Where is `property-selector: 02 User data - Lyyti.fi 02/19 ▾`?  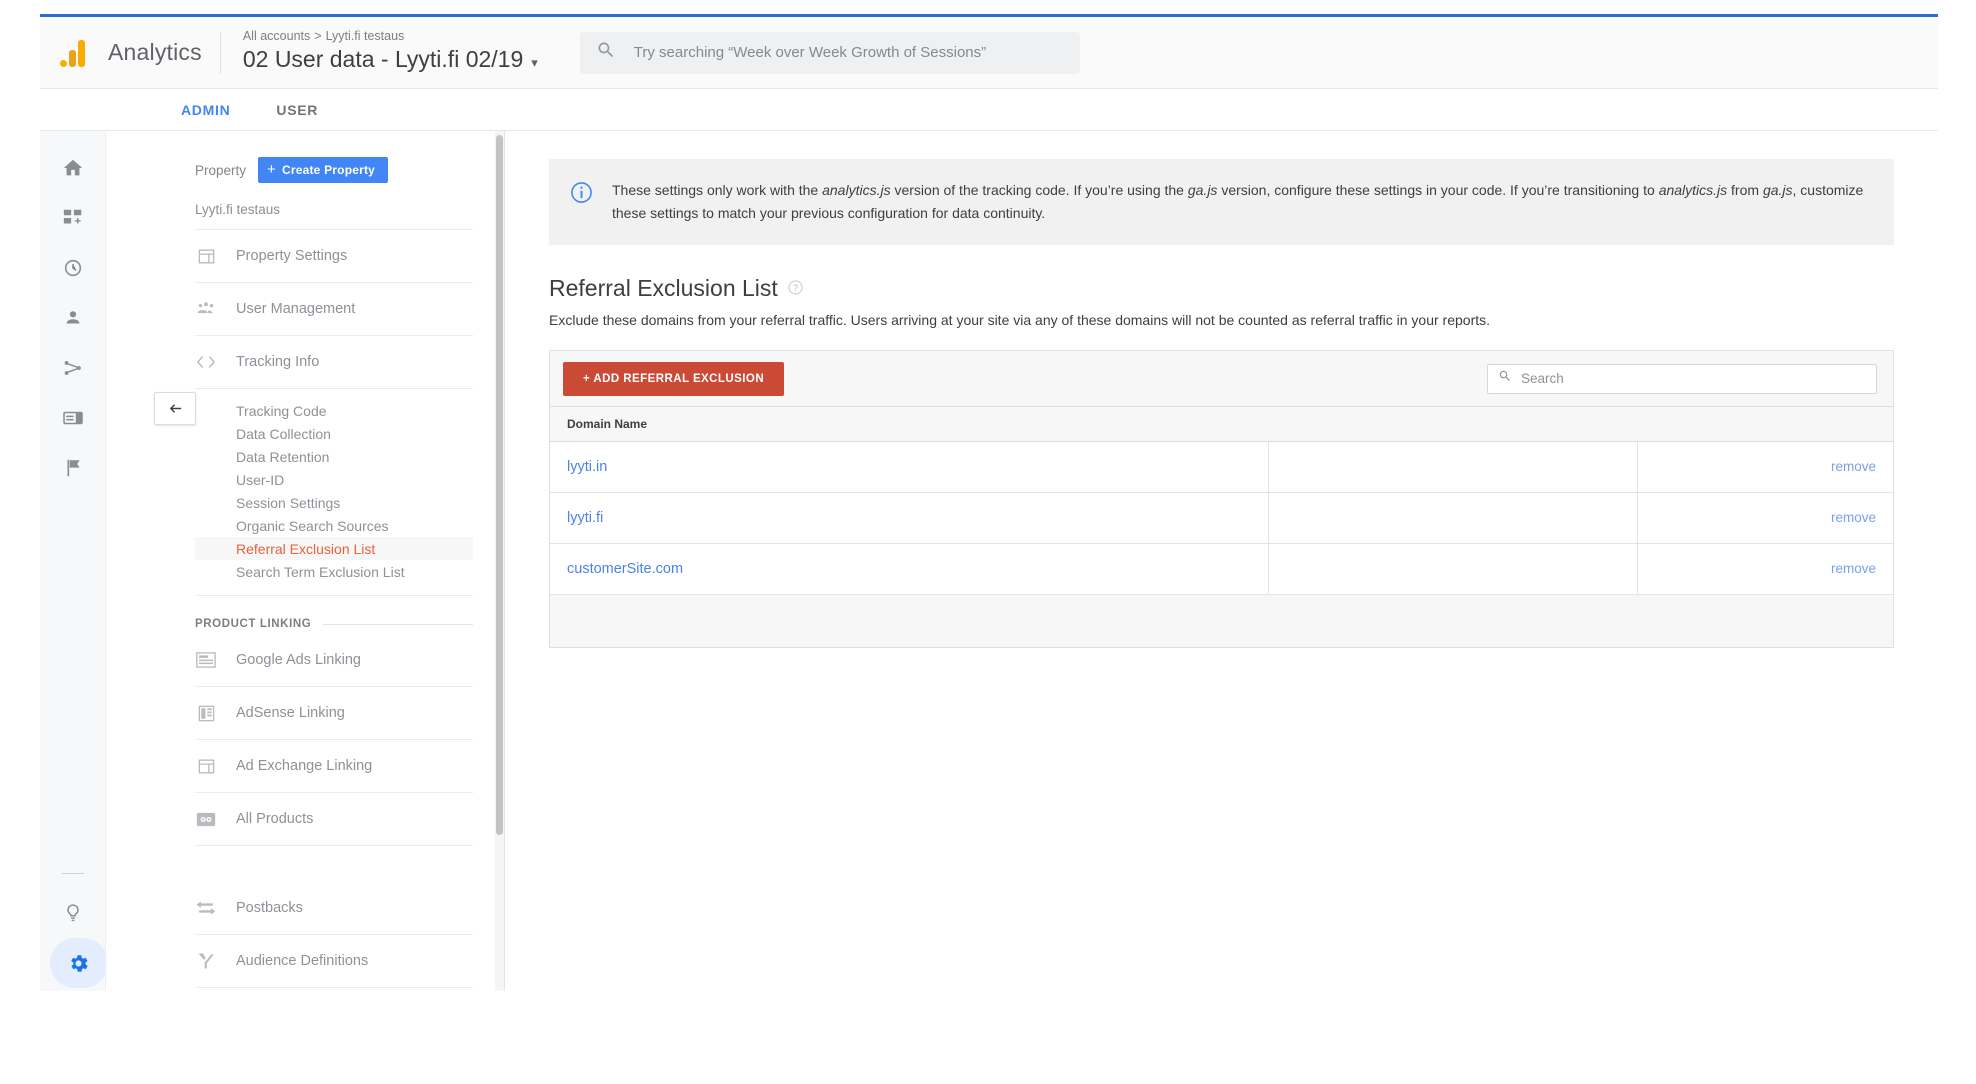
property-selector: 02 User data - Lyyti.fi 02/19 ▾ is located at coordinates (390, 61).